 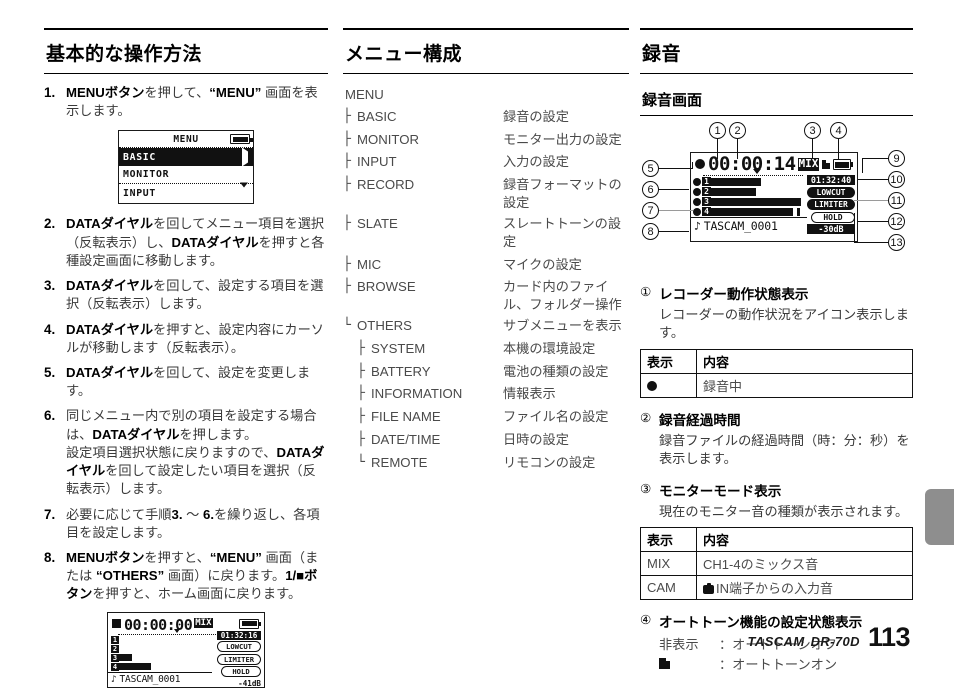 What do you see at coordinates (186, 295) in the screenshot?
I see `step-item: 3. DATAダイヤルを回して、設定する項目を選択（反転表示）します。` at bounding box center [186, 295].